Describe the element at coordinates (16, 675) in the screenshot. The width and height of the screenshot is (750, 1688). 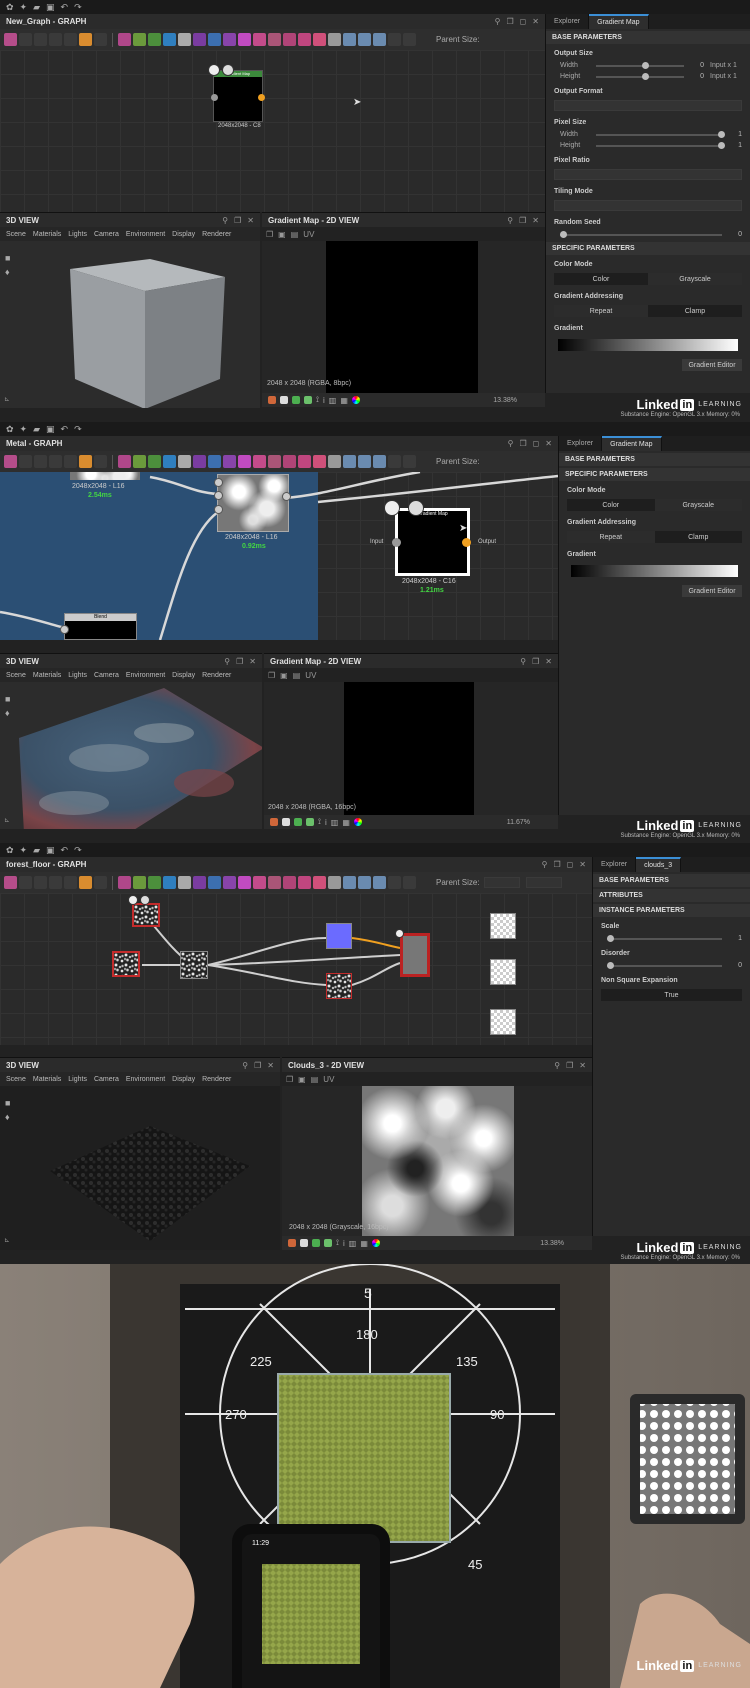
I see `menu-scene: Scene` at that location.